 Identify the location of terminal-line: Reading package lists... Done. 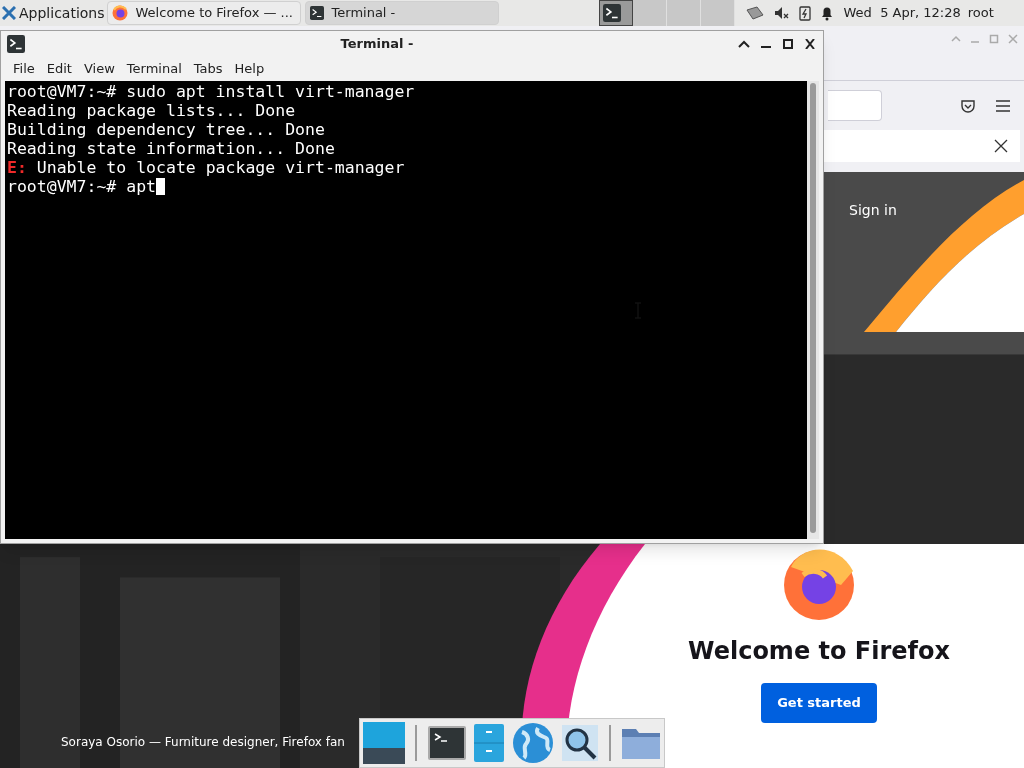
(151, 110).